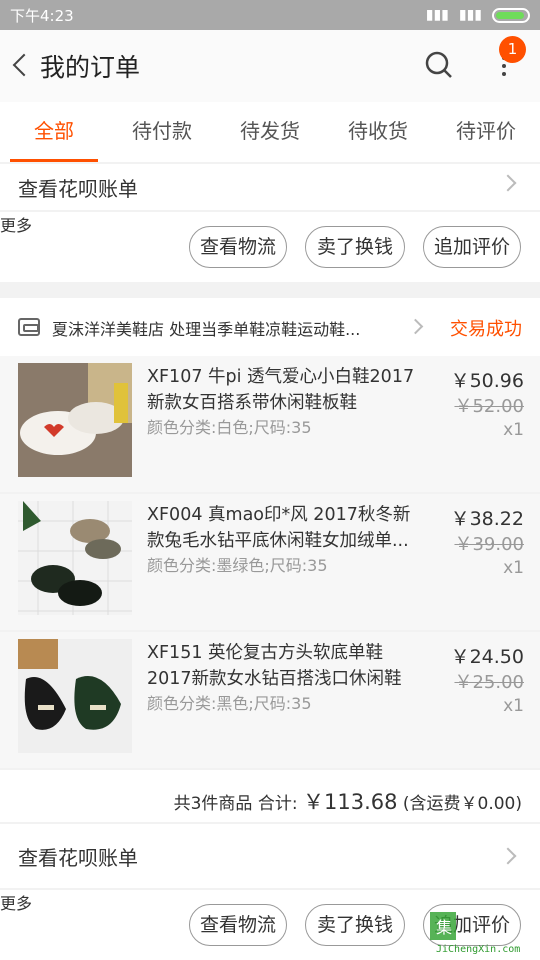 This screenshot has height=960, width=540. What do you see at coordinates (470, 15) in the screenshot?
I see `signal-icon-2: ▮▮▮` at bounding box center [470, 15].